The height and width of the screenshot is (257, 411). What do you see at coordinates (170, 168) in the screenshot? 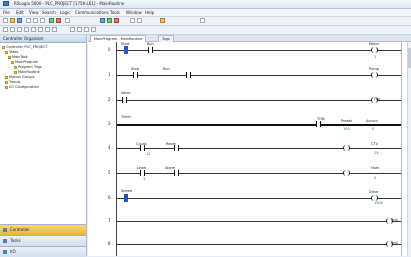
I see `contact-label: Alarm` at bounding box center [170, 168].